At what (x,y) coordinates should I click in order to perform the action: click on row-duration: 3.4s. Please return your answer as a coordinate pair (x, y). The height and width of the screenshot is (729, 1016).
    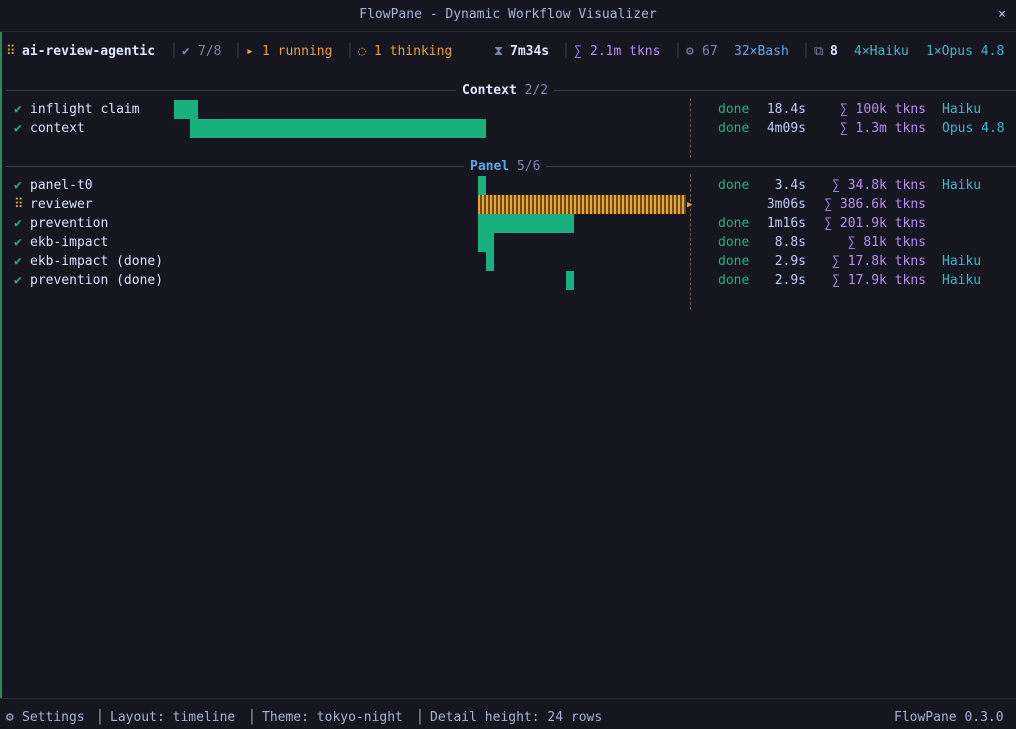
    Looking at the image, I should click on (790, 185).